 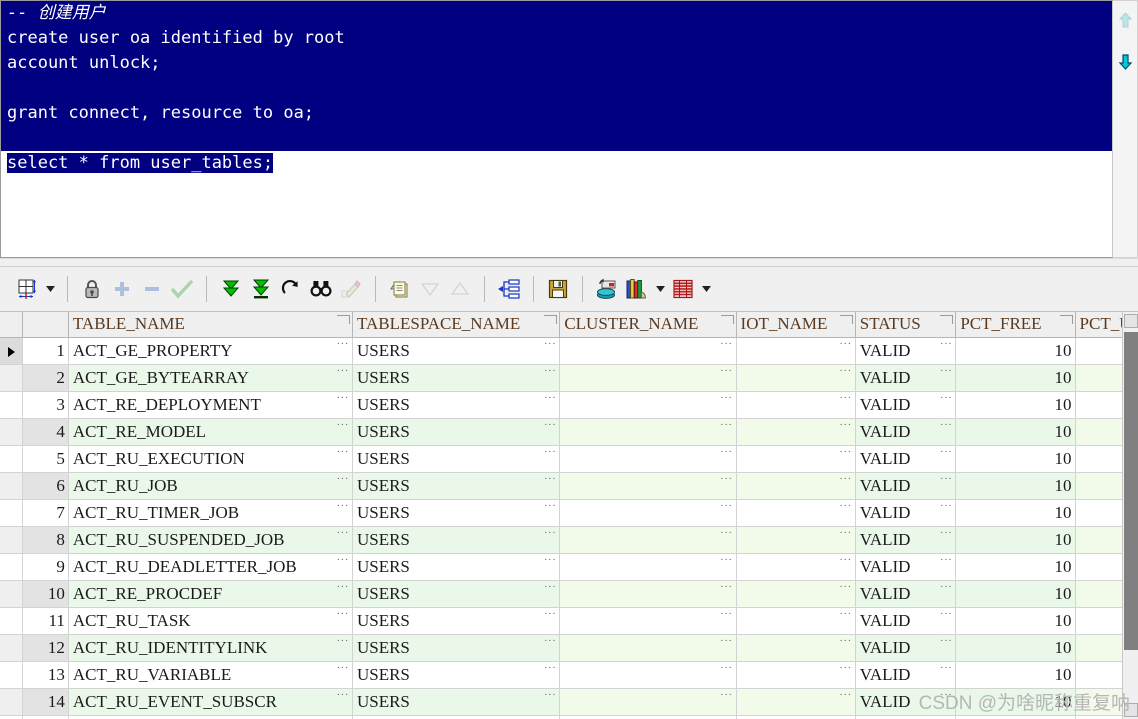 What do you see at coordinates (430, 289) in the screenshot?
I see `sort-descending-button` at bounding box center [430, 289].